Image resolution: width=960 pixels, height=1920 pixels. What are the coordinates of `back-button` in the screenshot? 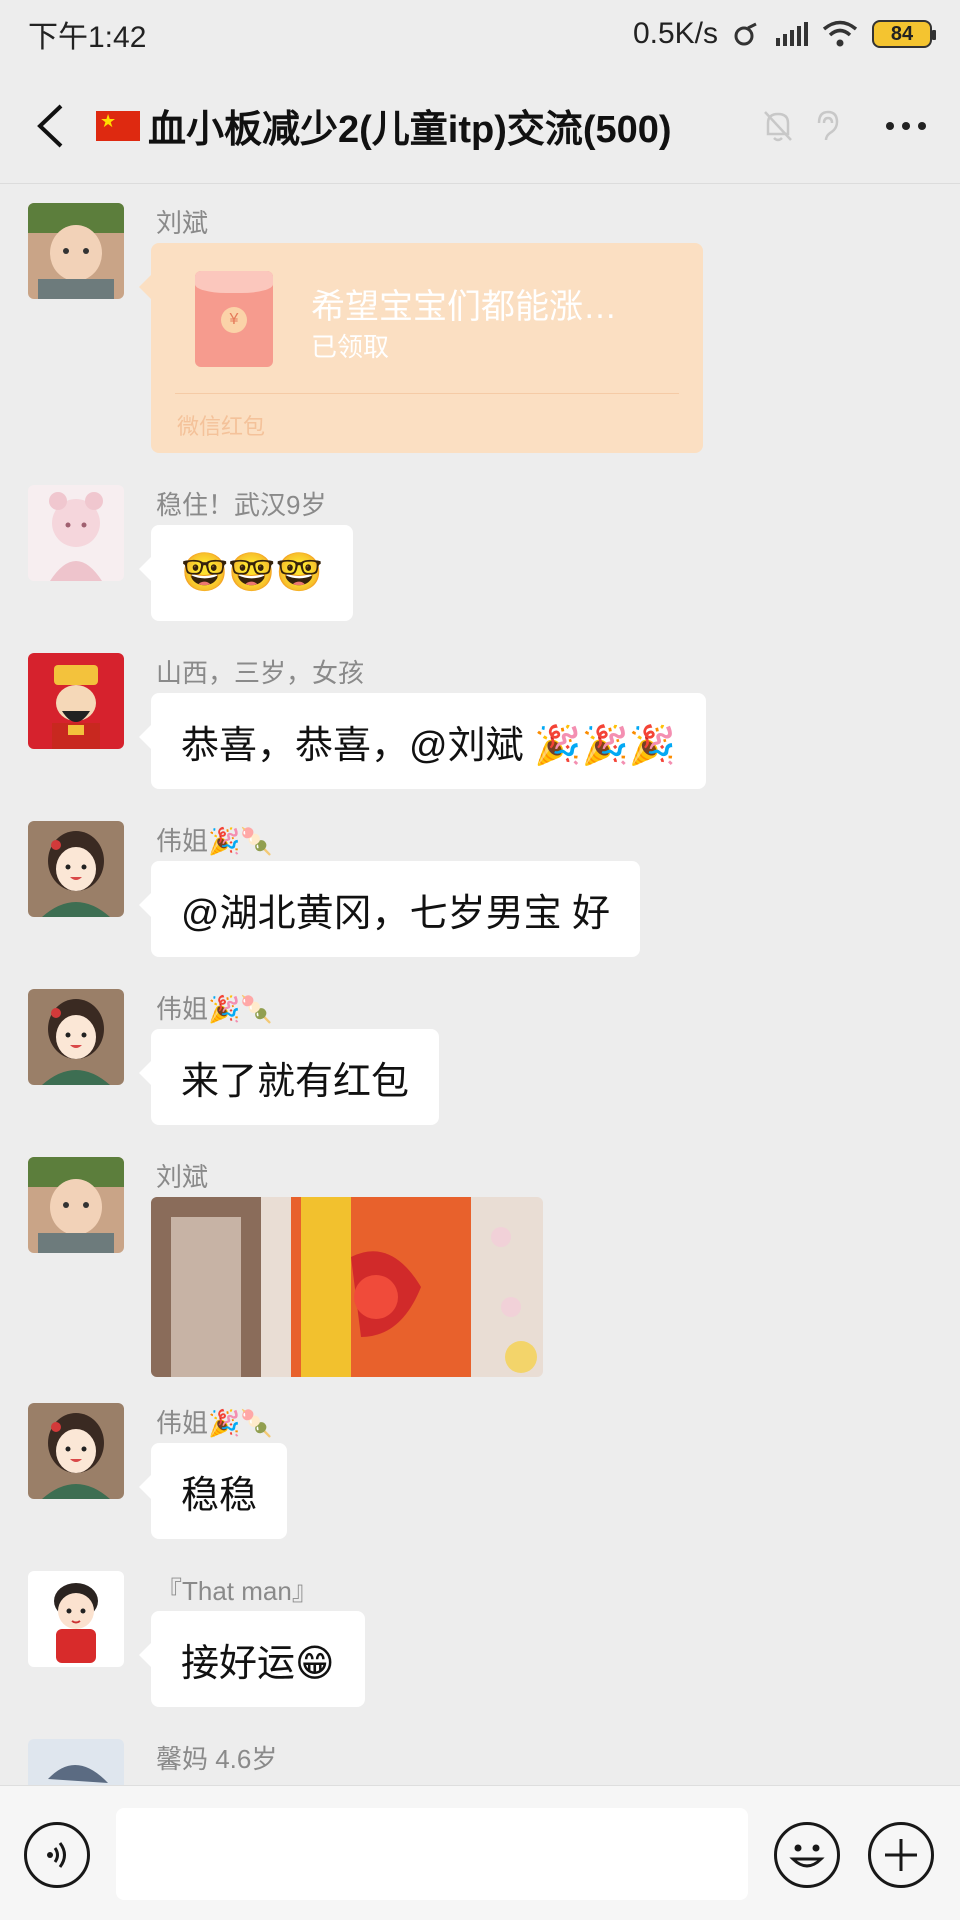 It's located at (50, 126).